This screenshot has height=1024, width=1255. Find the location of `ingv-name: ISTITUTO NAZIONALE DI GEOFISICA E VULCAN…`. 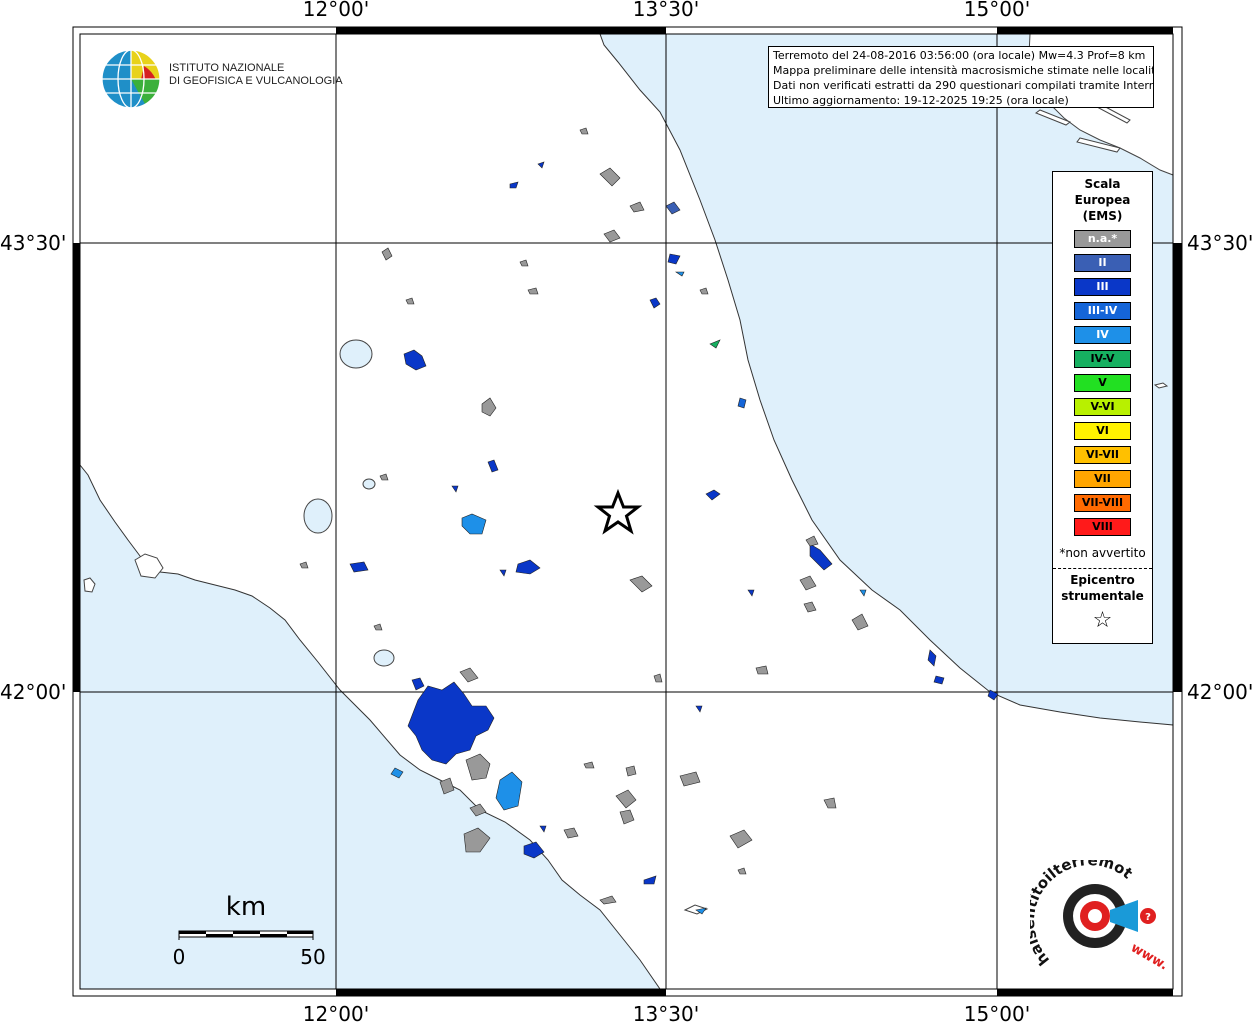

ingv-name: ISTITUTO NAZIONALE DI GEOFISICA E VULCAN… is located at coordinates (256, 75).